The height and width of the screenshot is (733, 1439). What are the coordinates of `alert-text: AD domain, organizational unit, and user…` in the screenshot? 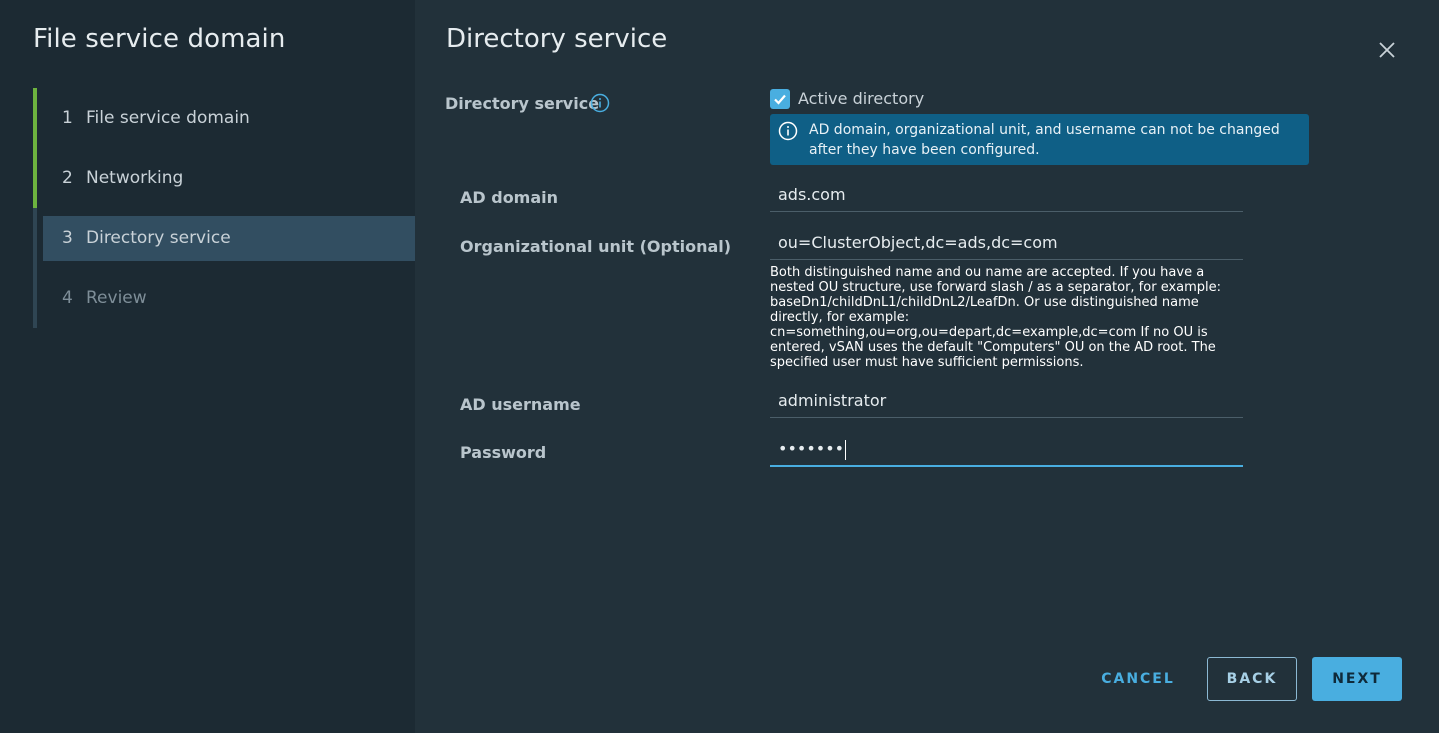 It's located at (1044, 140).